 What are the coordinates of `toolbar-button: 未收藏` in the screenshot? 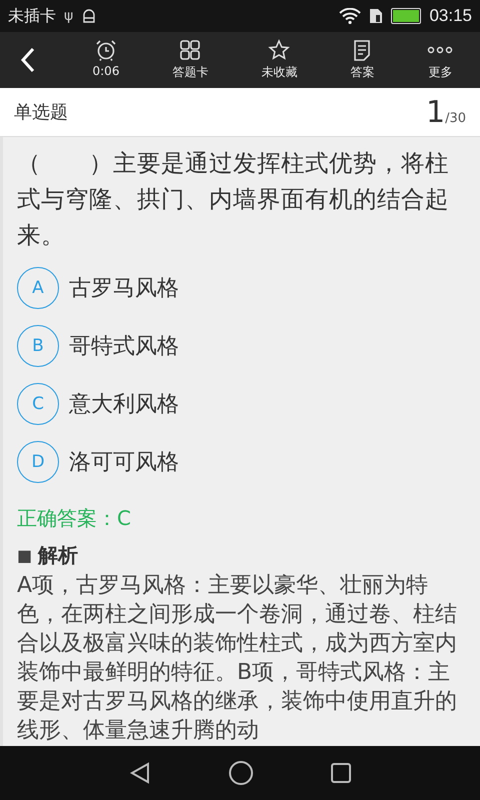 It's located at (279, 60).